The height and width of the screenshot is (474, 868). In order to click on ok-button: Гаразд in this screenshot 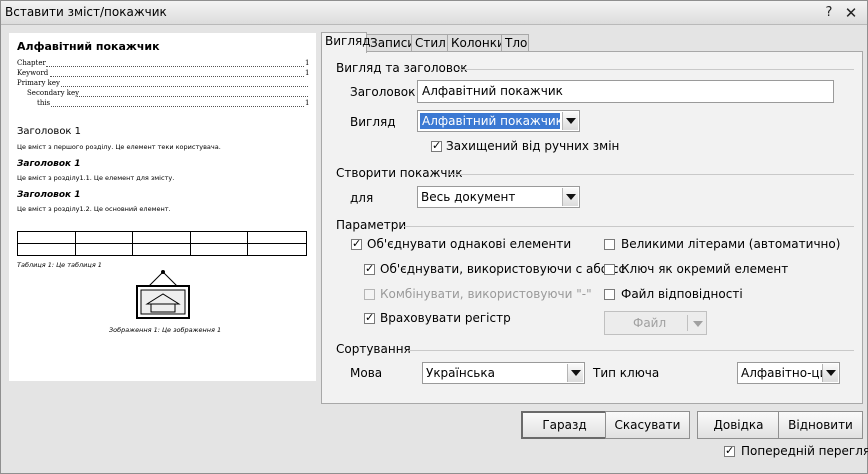, I will do `click(564, 425)`.